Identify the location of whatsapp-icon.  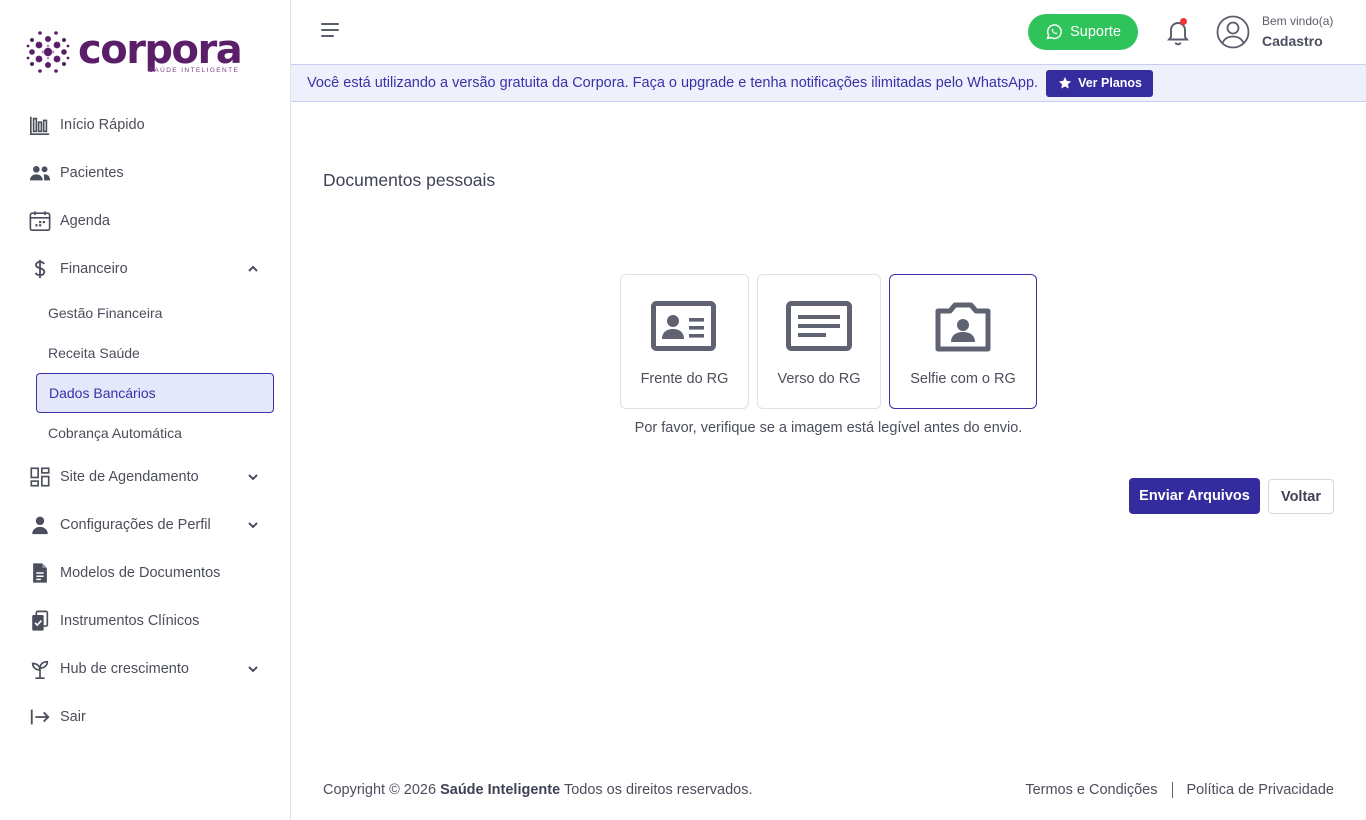
(1054, 32).